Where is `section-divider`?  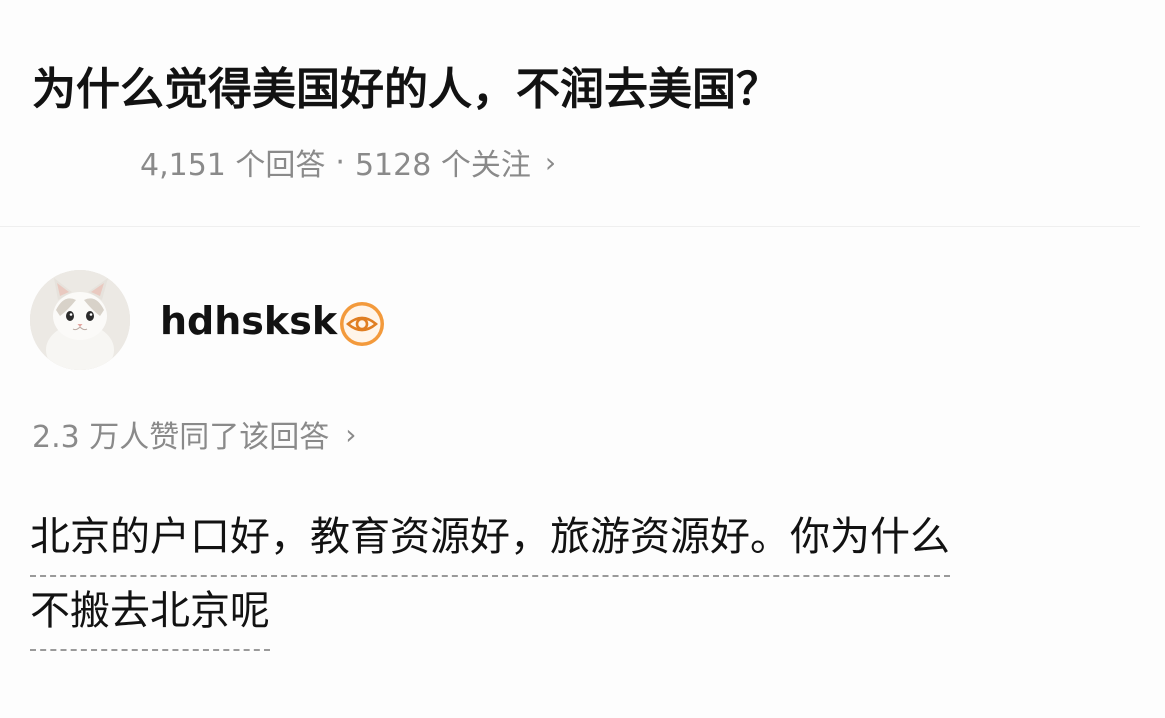
section-divider is located at coordinates (570, 226).